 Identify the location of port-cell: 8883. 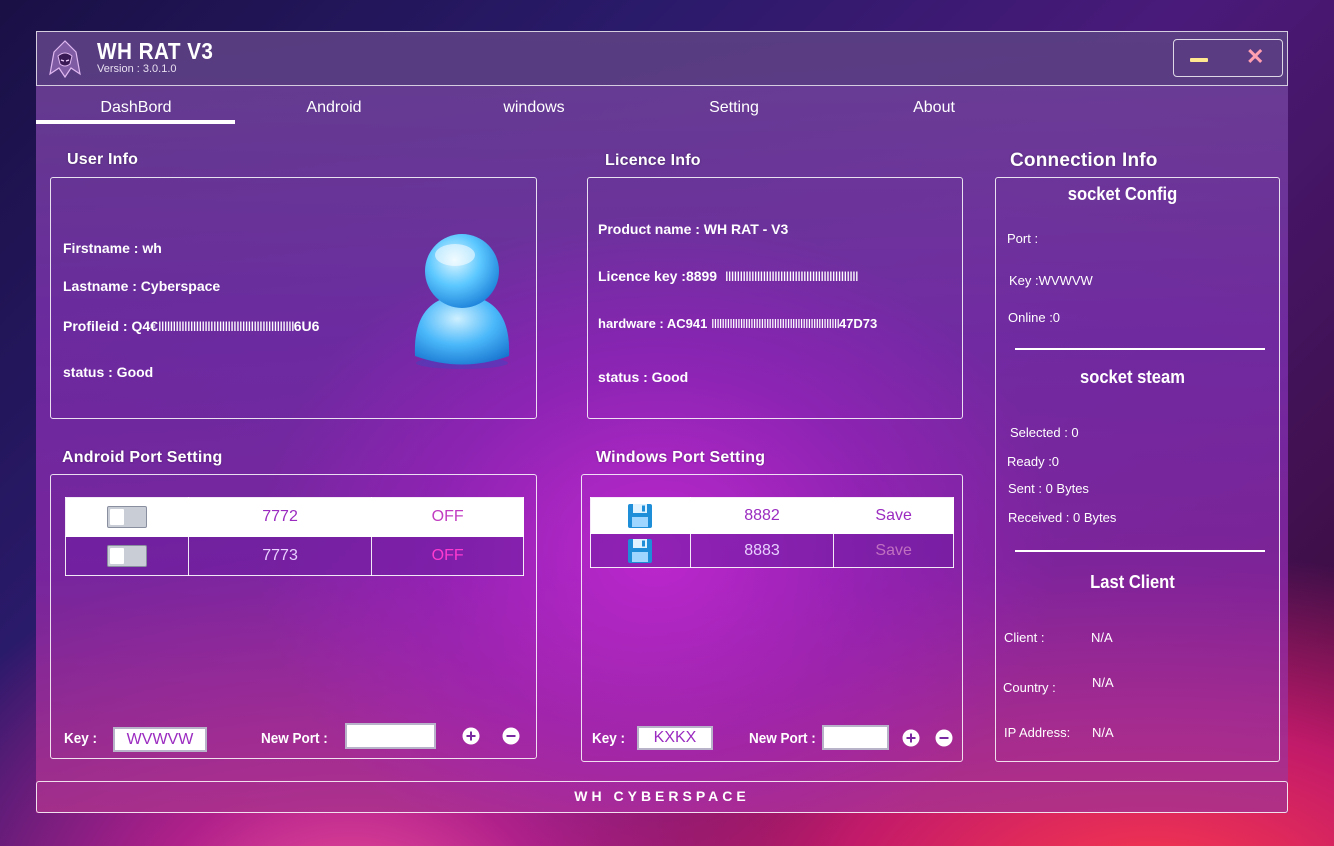
(762, 550).